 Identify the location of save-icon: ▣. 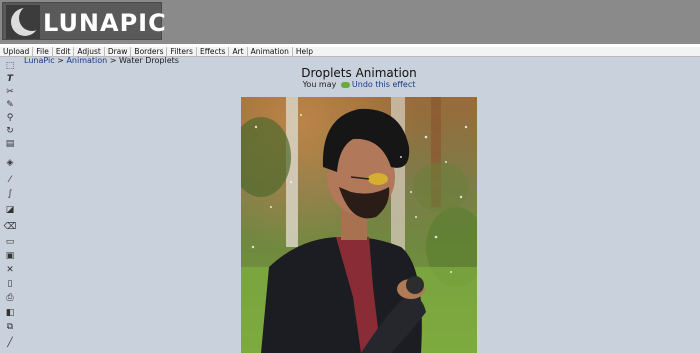
(10, 256).